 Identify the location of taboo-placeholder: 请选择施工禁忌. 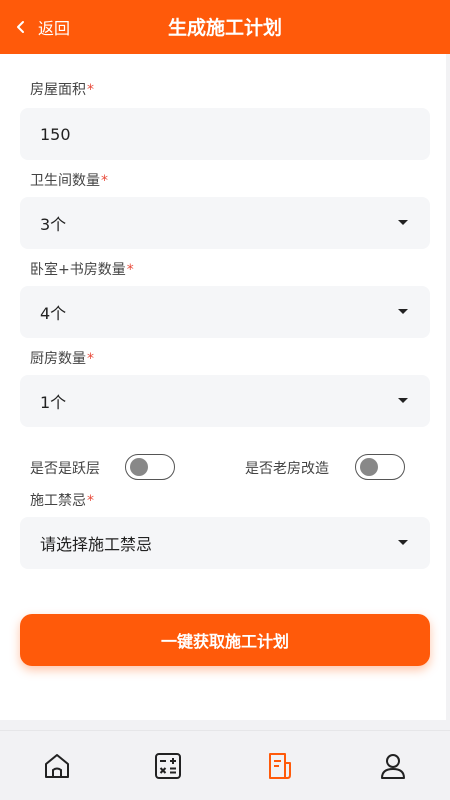
(96, 544).